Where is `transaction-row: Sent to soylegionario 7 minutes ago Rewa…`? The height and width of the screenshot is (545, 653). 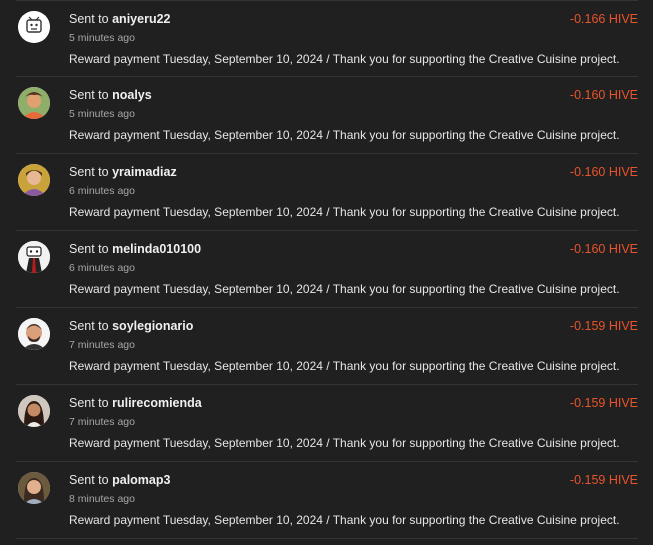
transaction-row: Sent to soylegionario 7 minutes ago Rewa… is located at coordinates (327, 346).